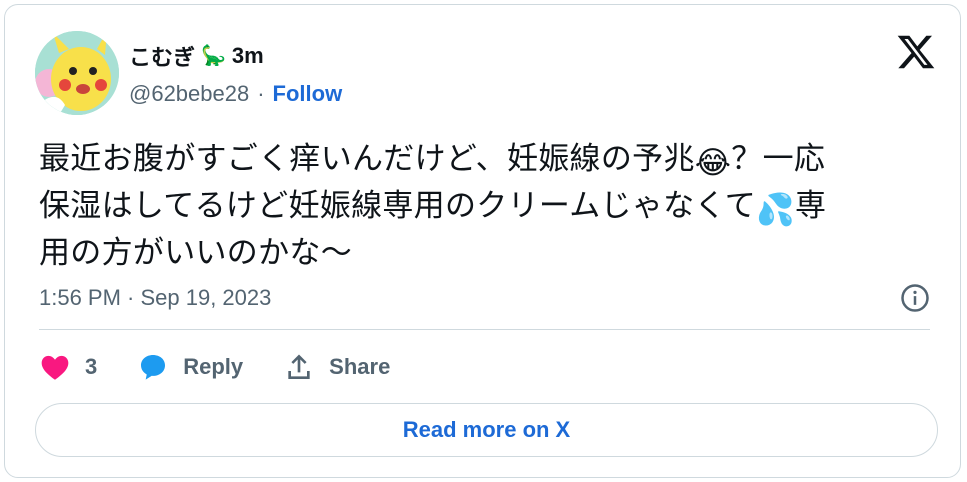 The height and width of the screenshot is (482, 967). Describe the element at coordinates (367, 158) in the screenshot. I see `tweet-text-segment: 最近お腹がすごく痒いんだけど、妊娠線の予兆` at that location.